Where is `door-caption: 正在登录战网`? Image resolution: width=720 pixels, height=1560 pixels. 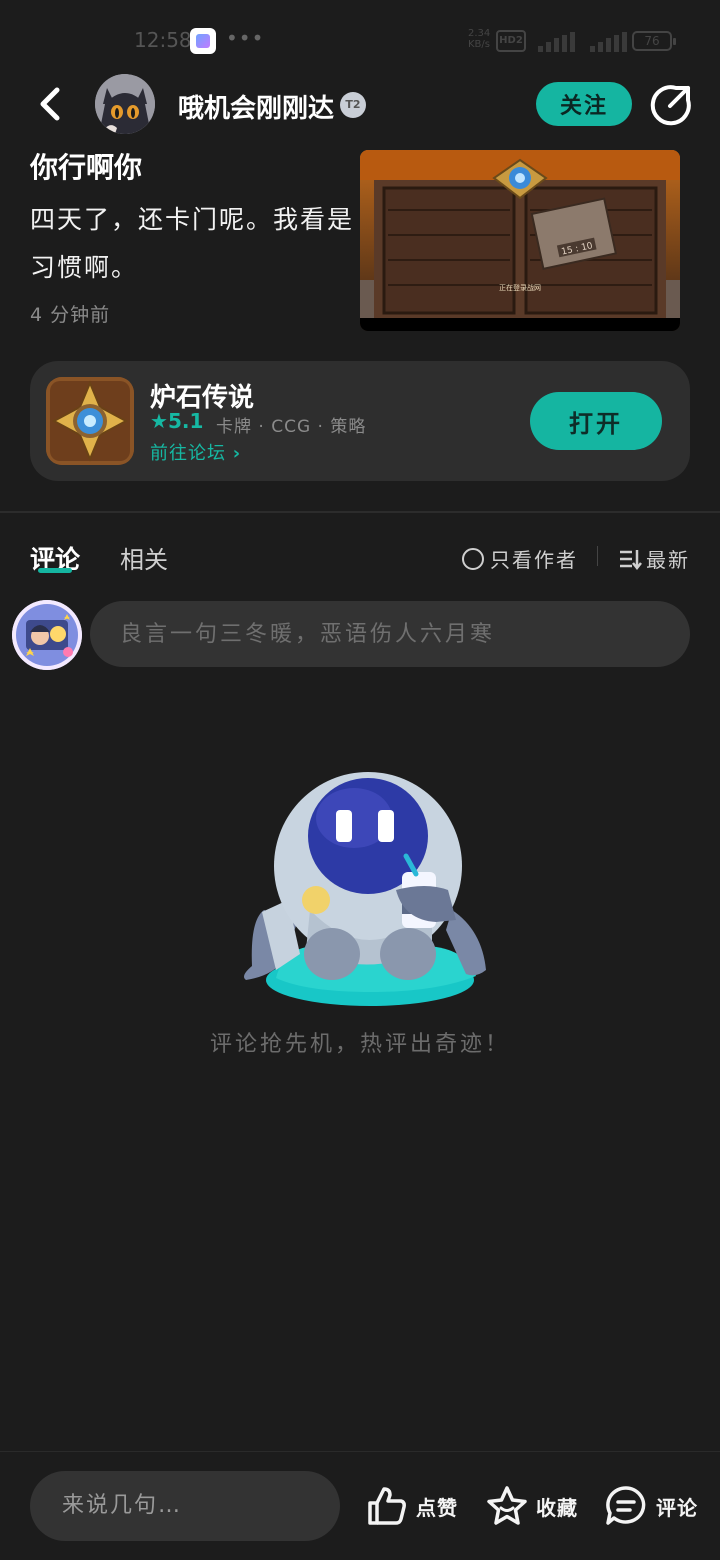
door-caption: 正在登录战网 is located at coordinates (520, 287).